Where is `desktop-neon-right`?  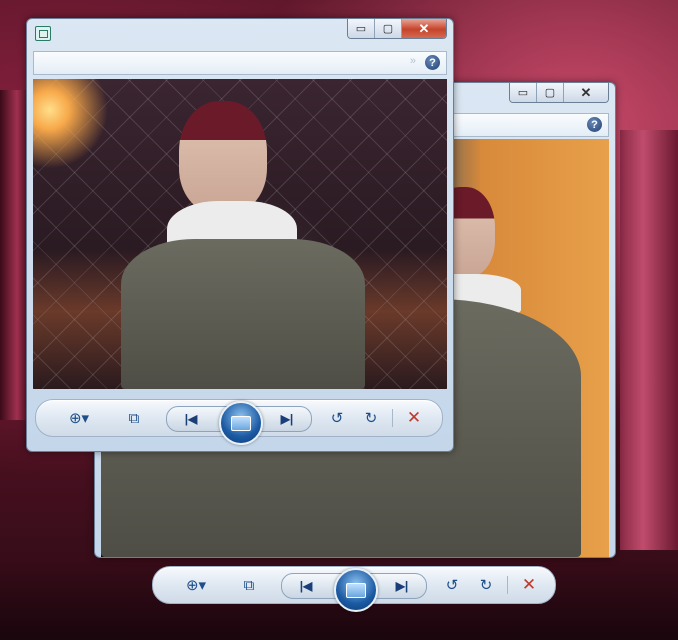 desktop-neon-right is located at coordinates (649, 340).